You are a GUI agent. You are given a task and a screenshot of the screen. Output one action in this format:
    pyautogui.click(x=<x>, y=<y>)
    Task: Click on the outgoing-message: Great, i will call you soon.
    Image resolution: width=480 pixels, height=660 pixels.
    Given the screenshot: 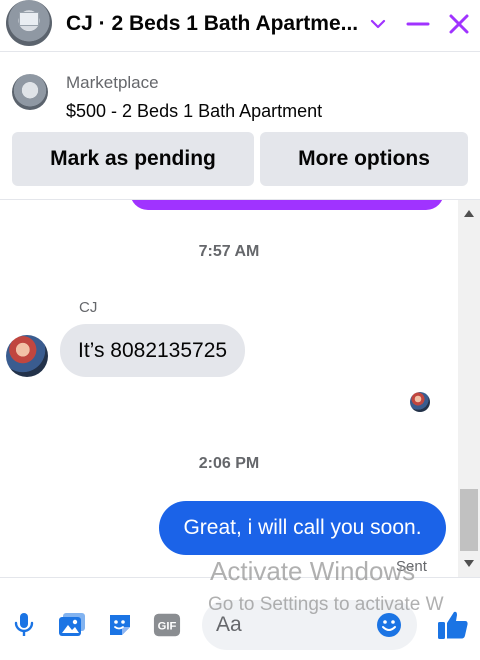 What is the action you would take?
    pyautogui.click(x=302, y=528)
    